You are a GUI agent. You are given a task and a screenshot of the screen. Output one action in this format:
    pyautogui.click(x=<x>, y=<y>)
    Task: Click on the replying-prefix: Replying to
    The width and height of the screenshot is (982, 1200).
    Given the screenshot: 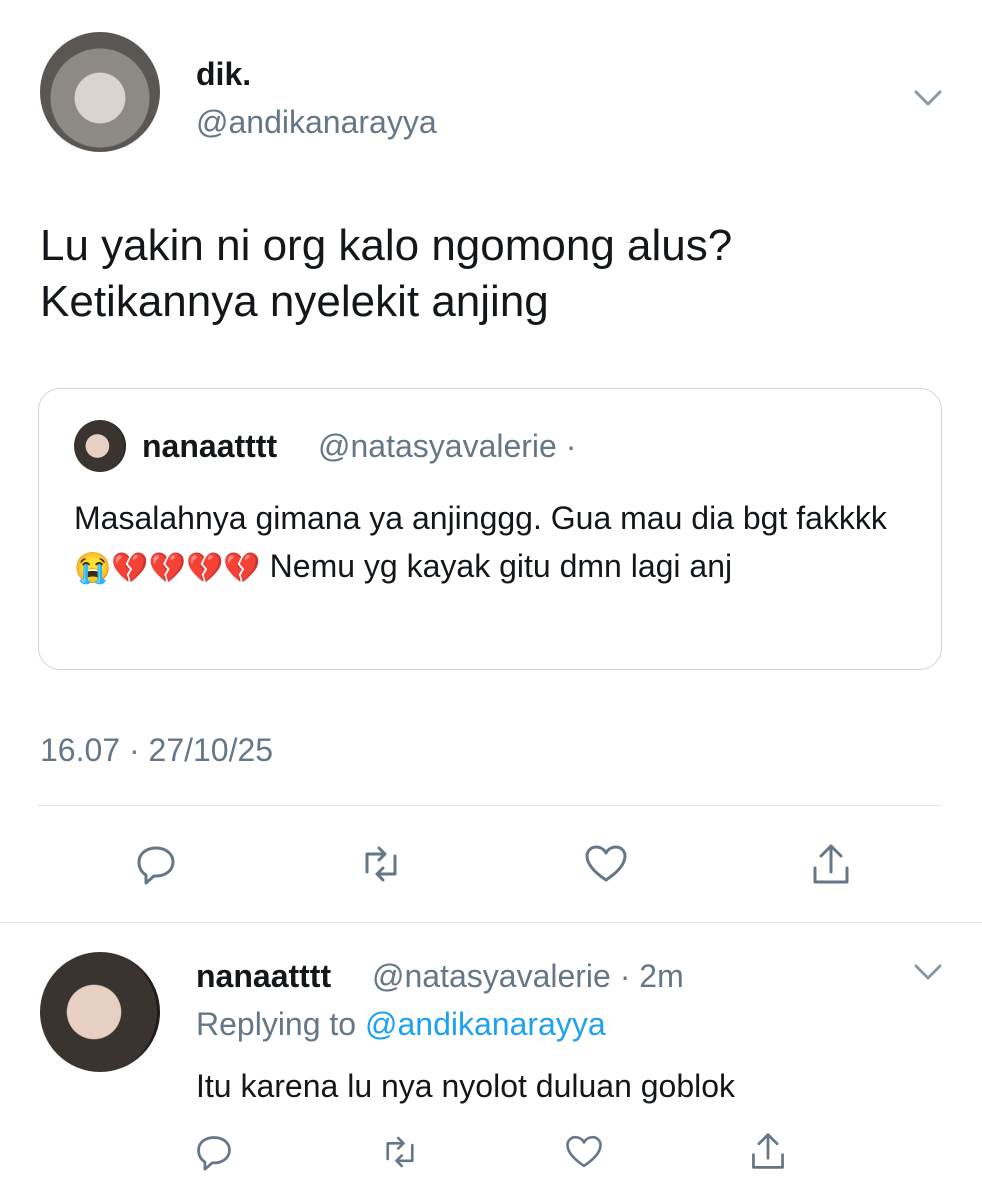 What is the action you would take?
    pyautogui.click(x=280, y=1024)
    